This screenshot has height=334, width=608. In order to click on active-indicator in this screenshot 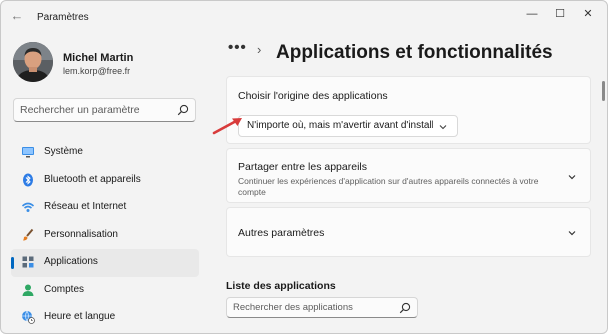, I will do `click(12, 263)`.